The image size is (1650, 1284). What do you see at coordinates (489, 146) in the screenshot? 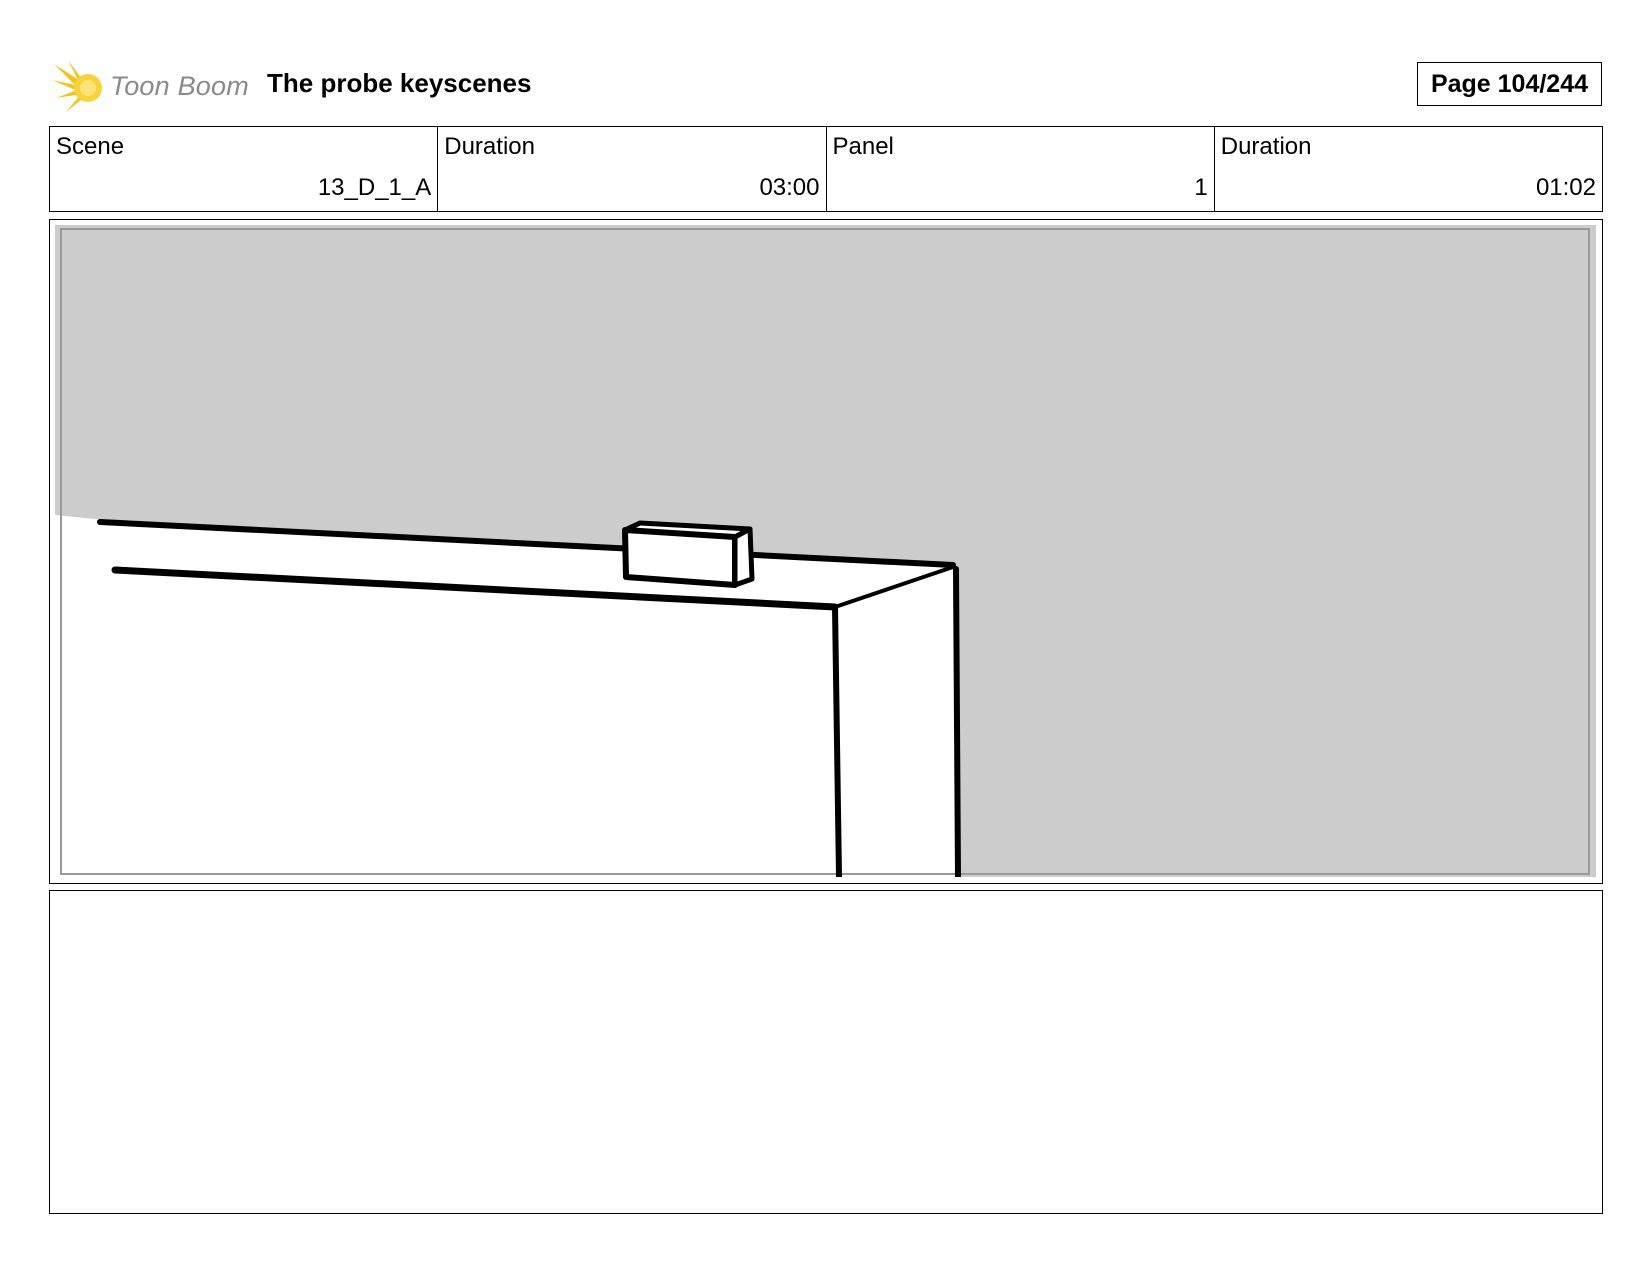
I see `scene-duration-label: Duration` at bounding box center [489, 146].